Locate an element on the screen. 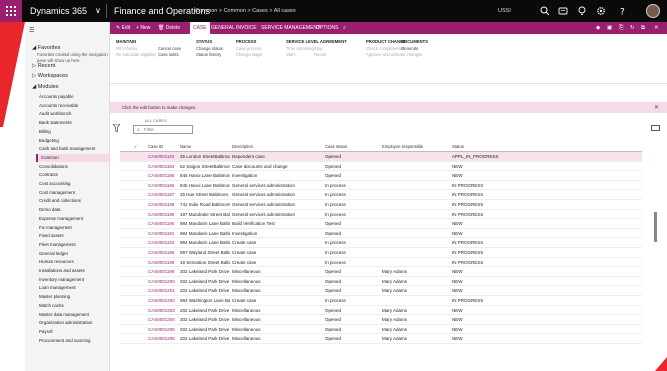 Image resolution: width=667 pixels, height=371 pixels. start-button: Start is located at coordinates (290, 54).